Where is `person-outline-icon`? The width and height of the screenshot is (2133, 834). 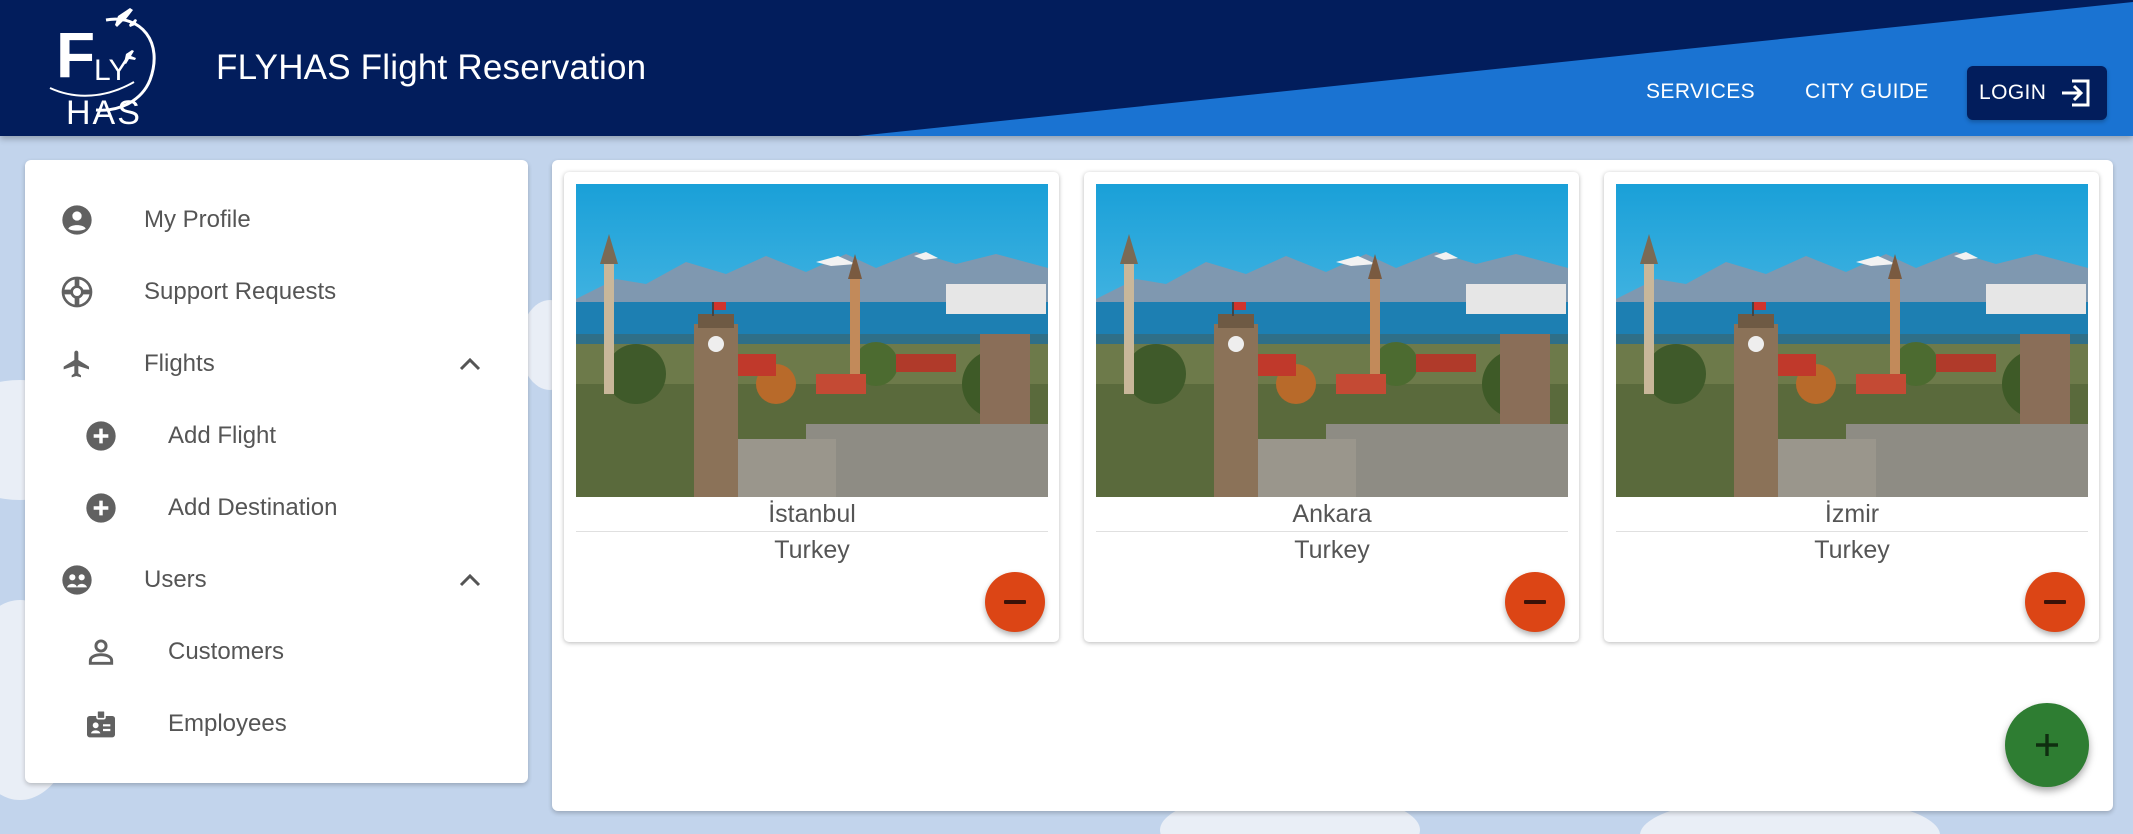 person-outline-icon is located at coordinates (101, 652).